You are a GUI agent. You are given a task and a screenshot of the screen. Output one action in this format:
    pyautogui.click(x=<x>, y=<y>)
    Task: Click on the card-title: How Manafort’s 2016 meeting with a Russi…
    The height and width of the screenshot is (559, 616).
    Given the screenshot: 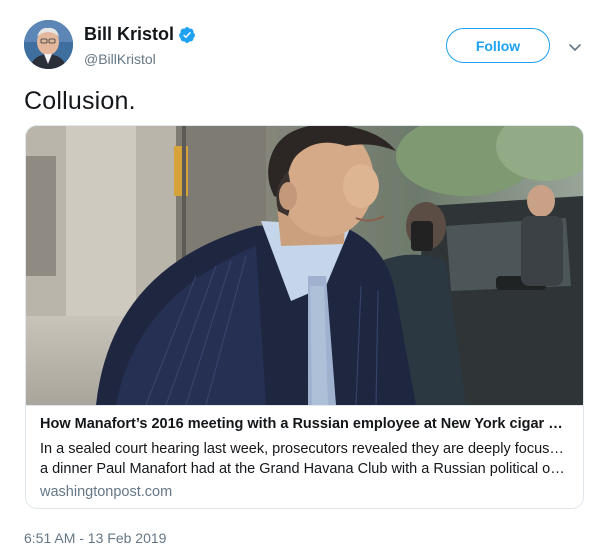 What is the action you would take?
    pyautogui.click(x=305, y=424)
    